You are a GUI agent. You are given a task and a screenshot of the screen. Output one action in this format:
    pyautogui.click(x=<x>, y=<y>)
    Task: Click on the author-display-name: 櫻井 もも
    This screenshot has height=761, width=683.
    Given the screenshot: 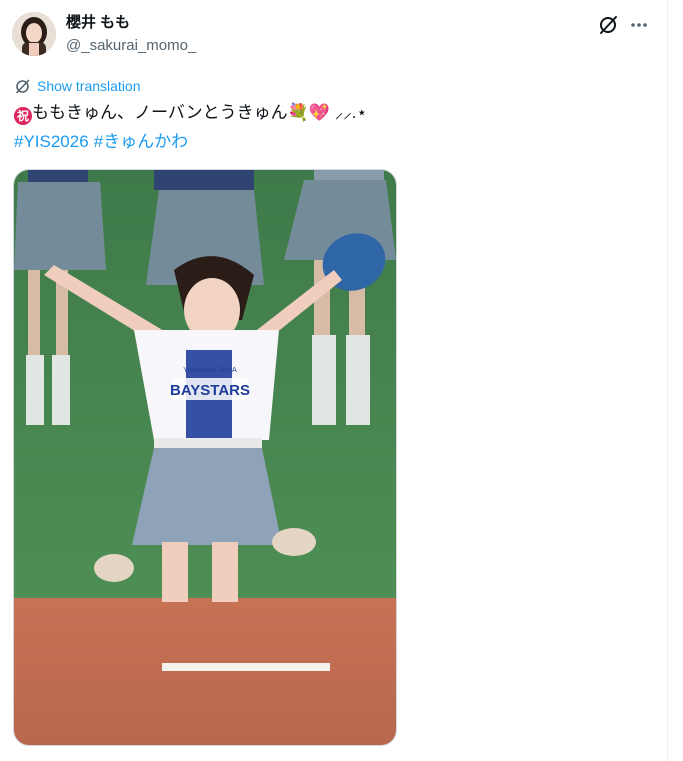 What is the action you would take?
    pyautogui.click(x=98, y=23)
    